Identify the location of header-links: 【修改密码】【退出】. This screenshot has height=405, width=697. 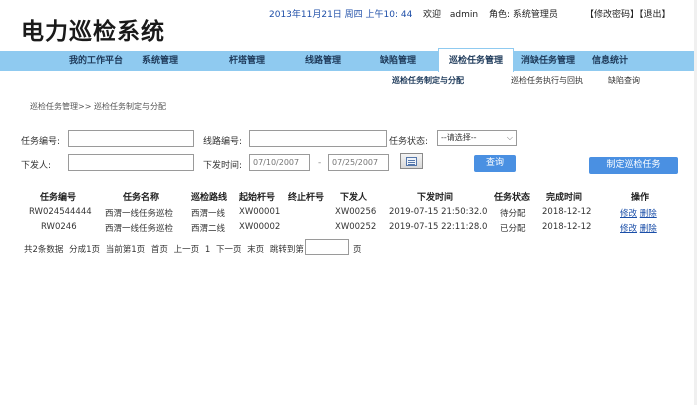
(628, 13).